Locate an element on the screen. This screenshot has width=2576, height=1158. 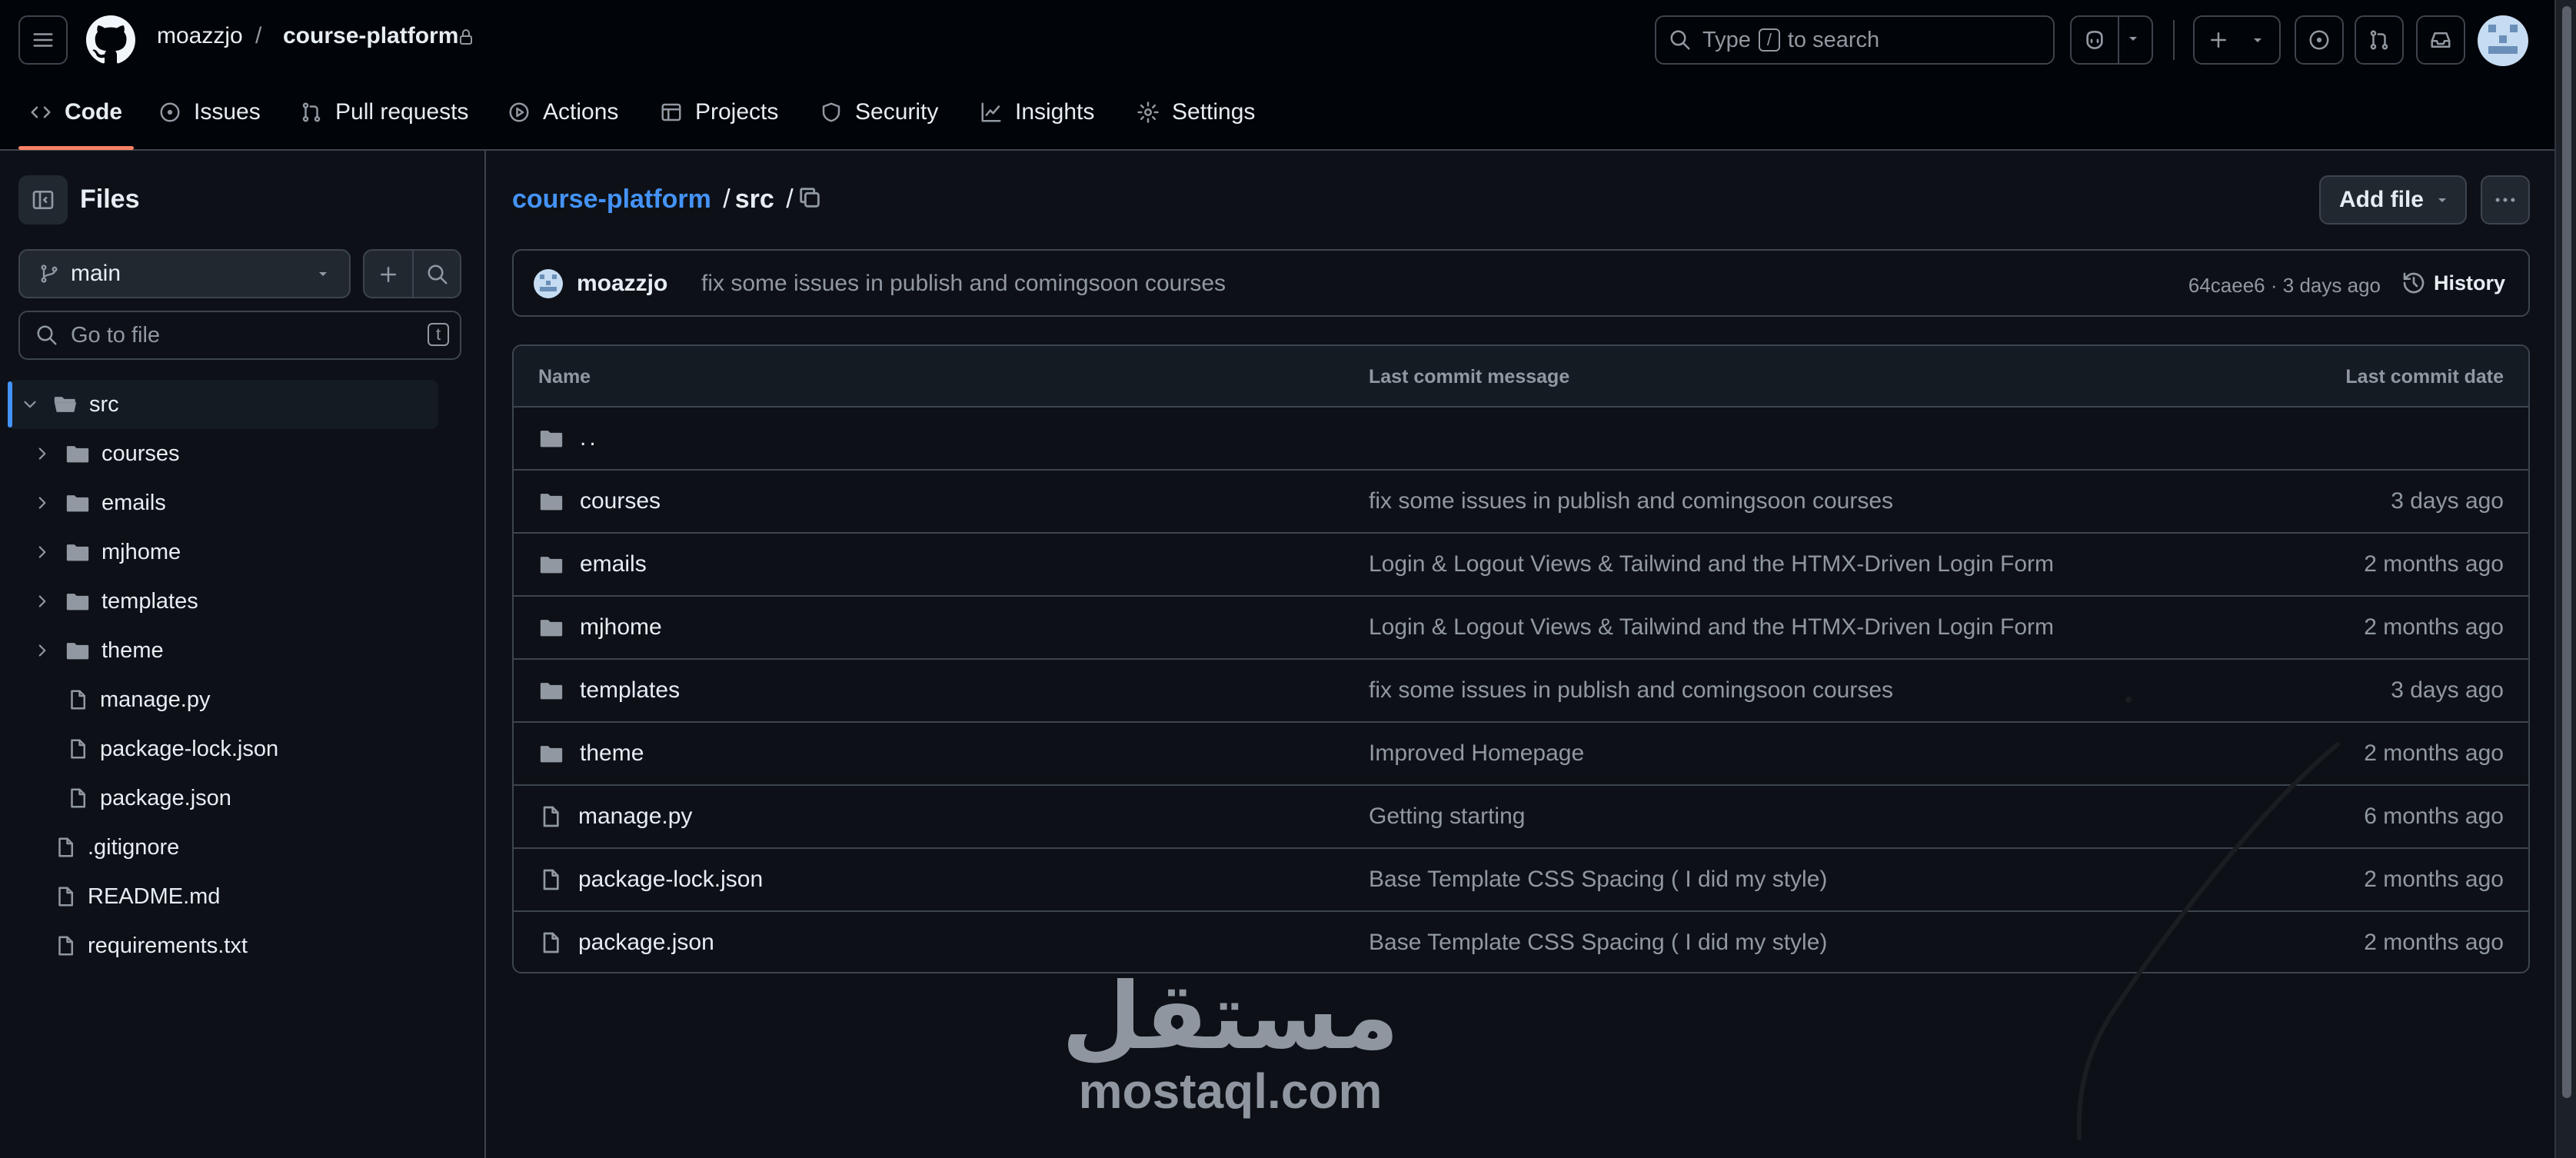
branch-name: main is located at coordinates (96, 273).